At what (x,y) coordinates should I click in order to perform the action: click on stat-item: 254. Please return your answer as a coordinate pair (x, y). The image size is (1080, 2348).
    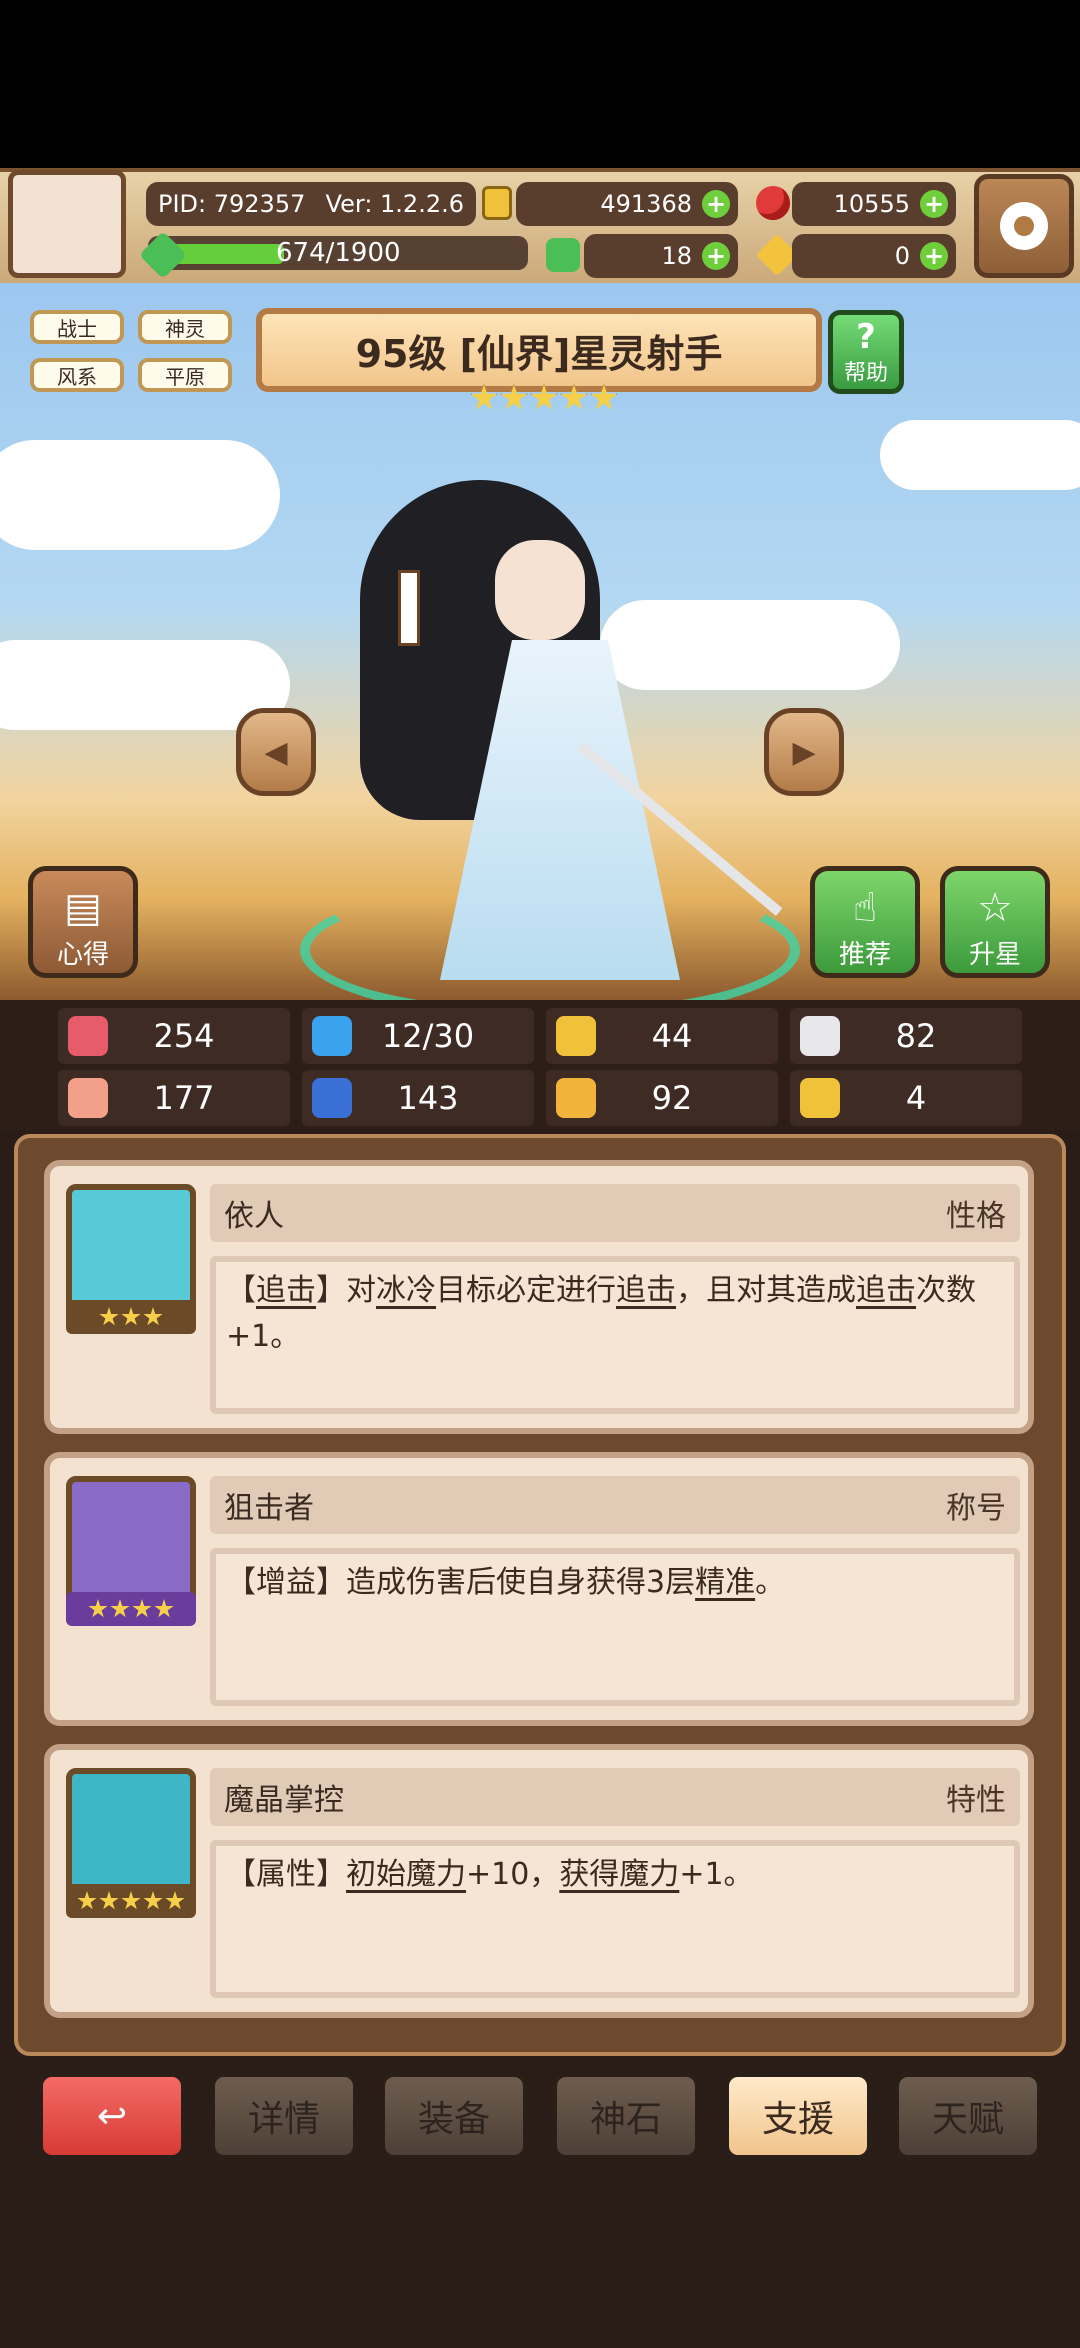
    Looking at the image, I should click on (174, 1036).